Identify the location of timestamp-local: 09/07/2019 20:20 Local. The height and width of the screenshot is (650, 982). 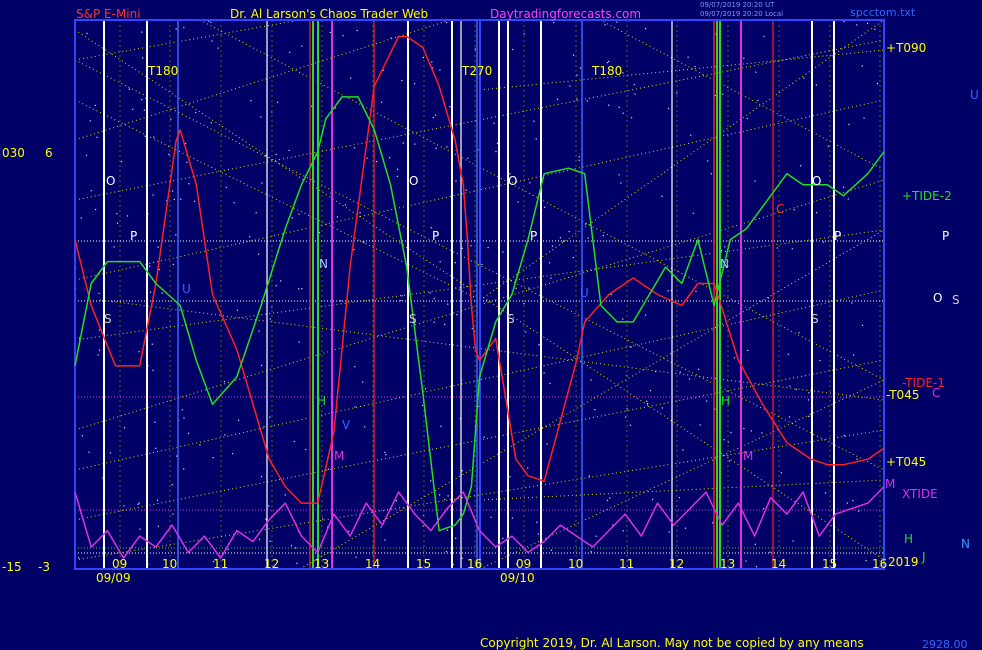
(742, 14).